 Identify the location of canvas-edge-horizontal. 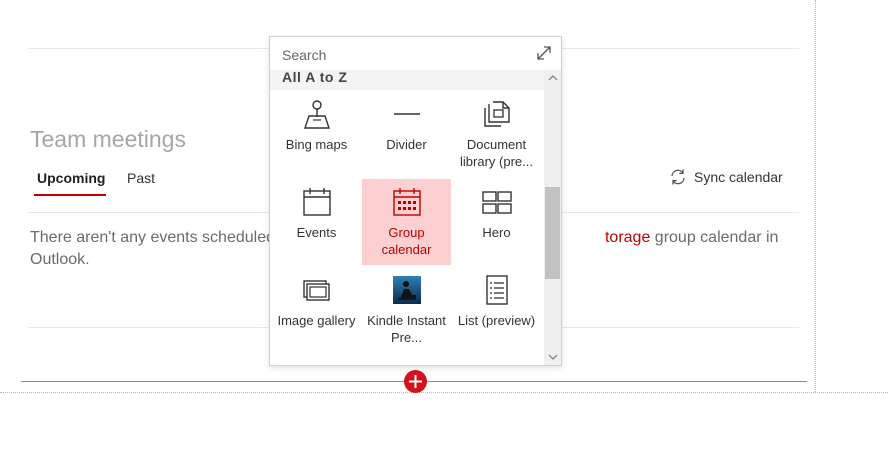
(444, 392).